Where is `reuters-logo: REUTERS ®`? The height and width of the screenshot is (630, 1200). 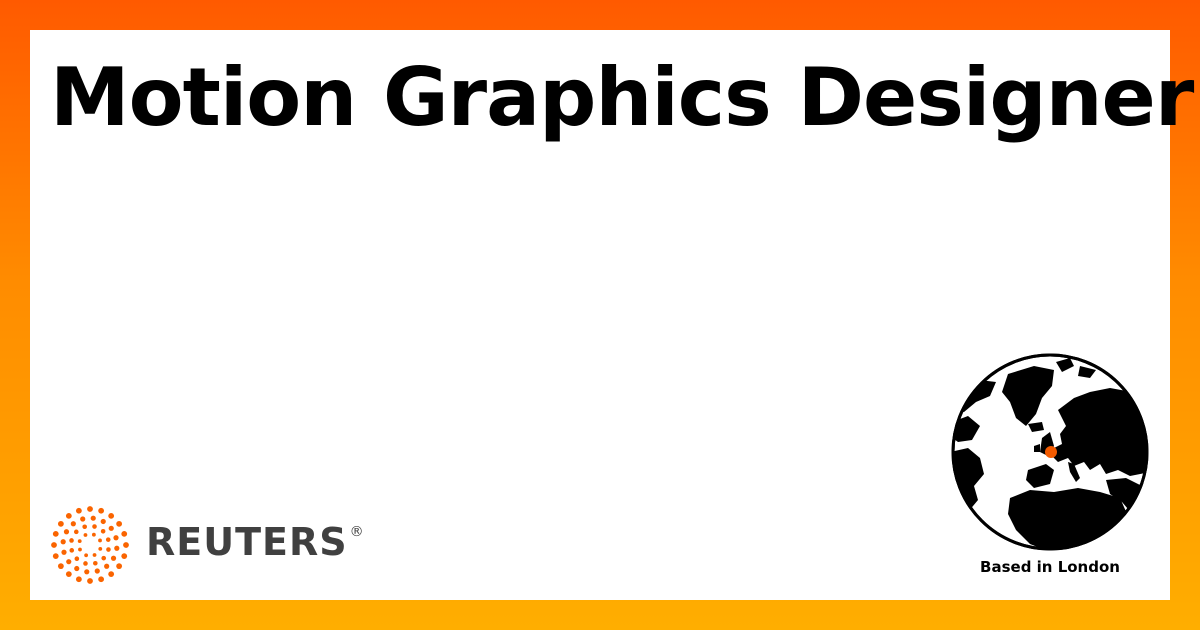 reuters-logo: REUTERS ® is located at coordinates (215, 545).